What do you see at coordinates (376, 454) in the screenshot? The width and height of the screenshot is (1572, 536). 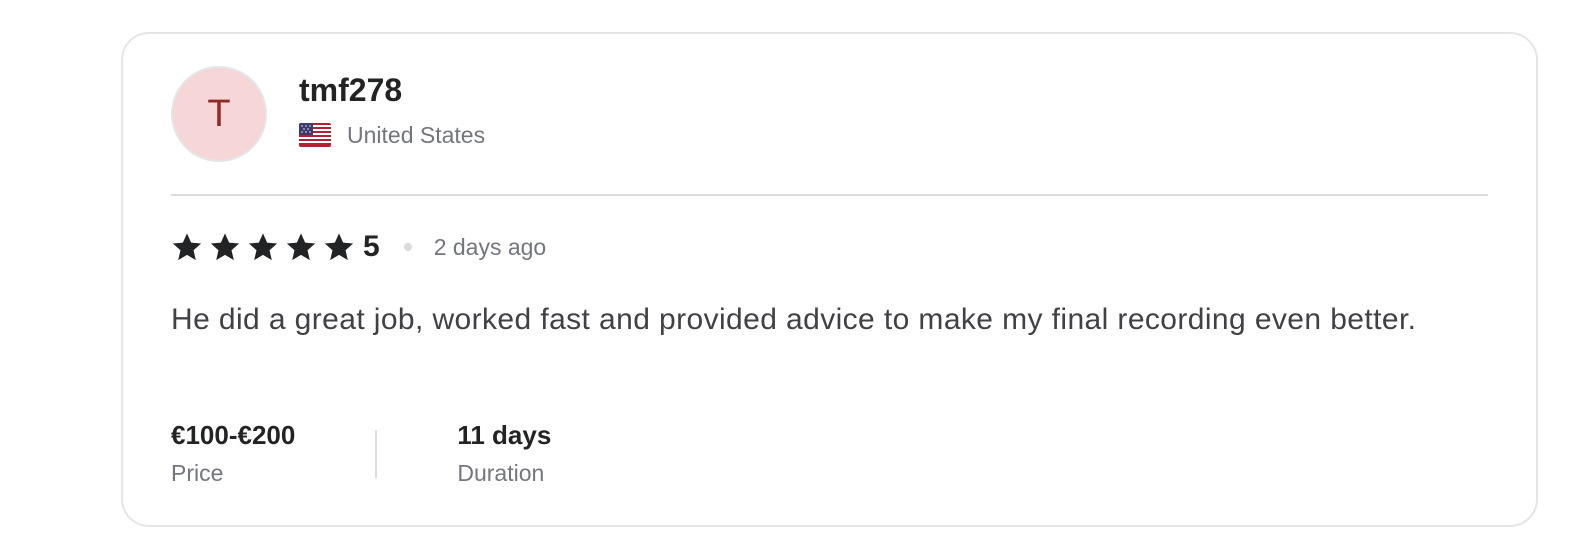 I see `stat-divider` at bounding box center [376, 454].